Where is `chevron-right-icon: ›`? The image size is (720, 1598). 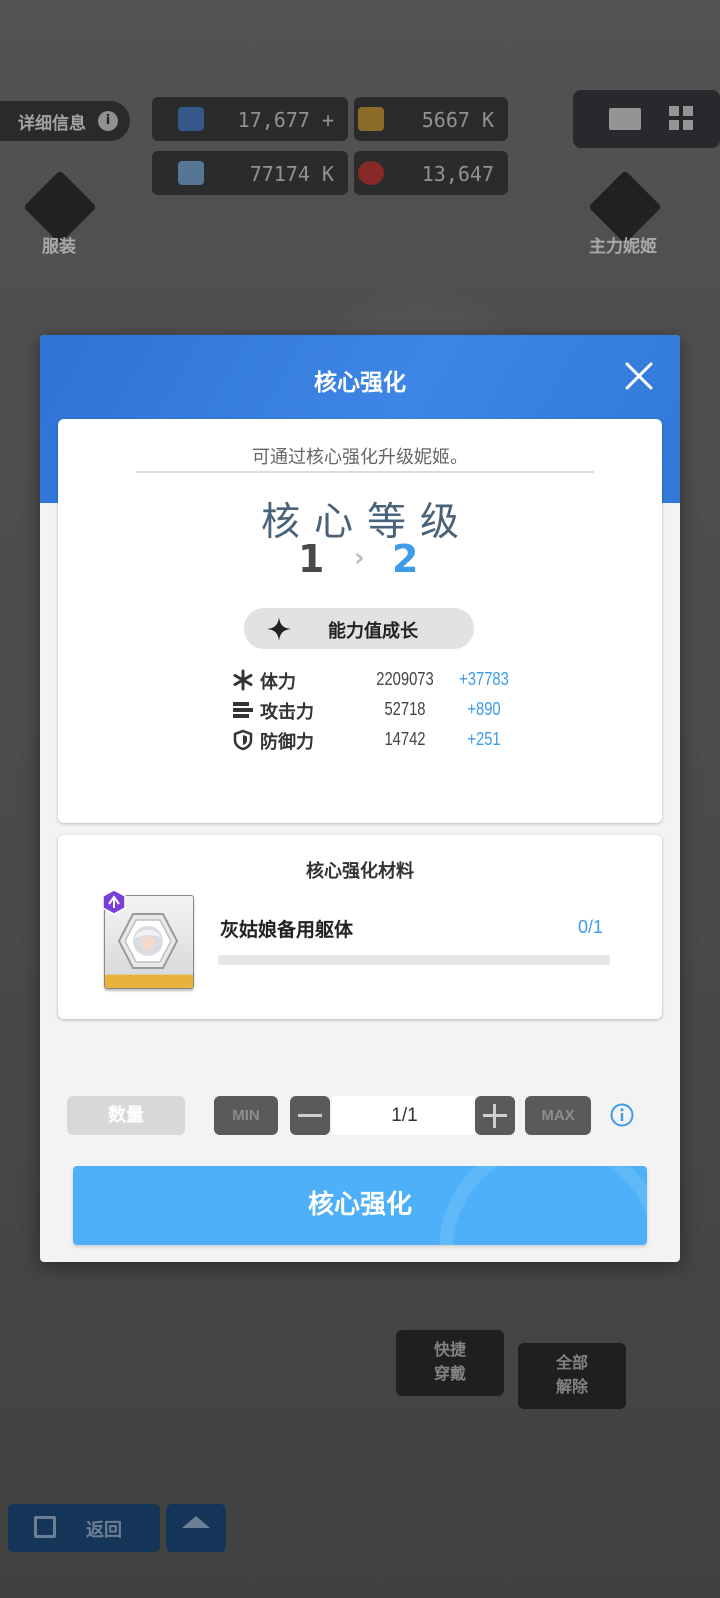
chevron-right-icon: › is located at coordinates (359, 558).